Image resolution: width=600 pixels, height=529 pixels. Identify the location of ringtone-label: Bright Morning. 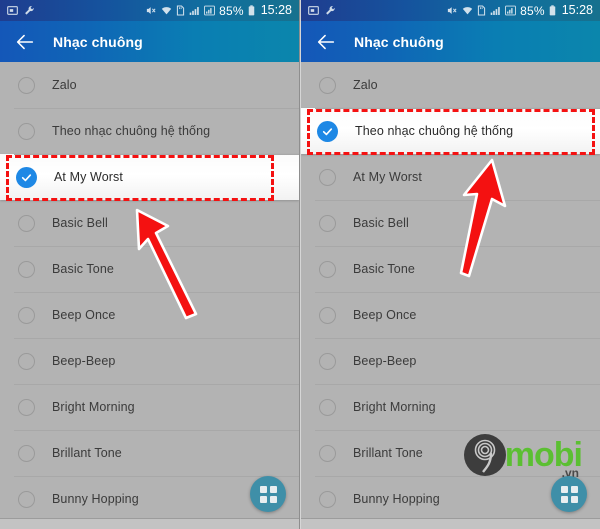
(394, 407).